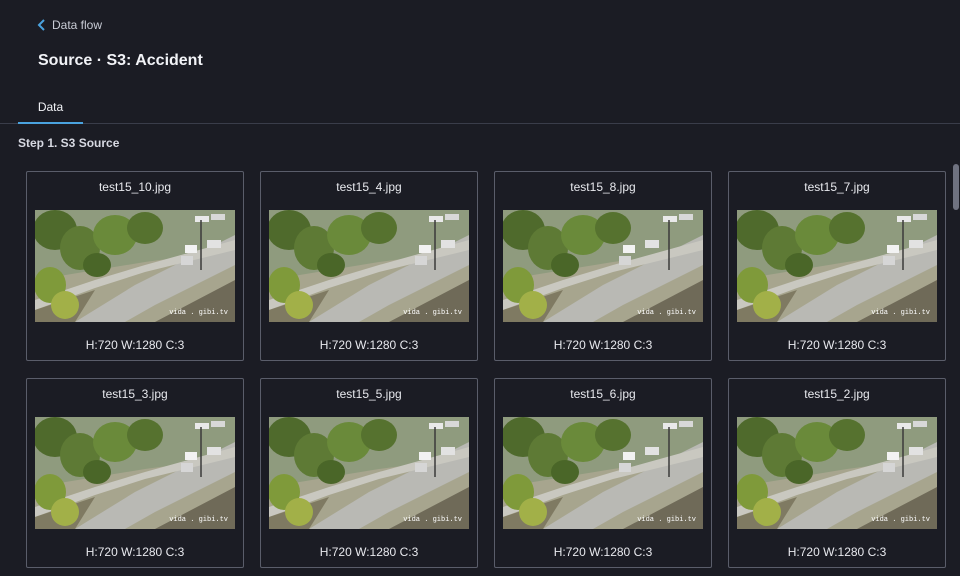  Describe the element at coordinates (956, 368) in the screenshot. I see `scrollbar-track` at that location.